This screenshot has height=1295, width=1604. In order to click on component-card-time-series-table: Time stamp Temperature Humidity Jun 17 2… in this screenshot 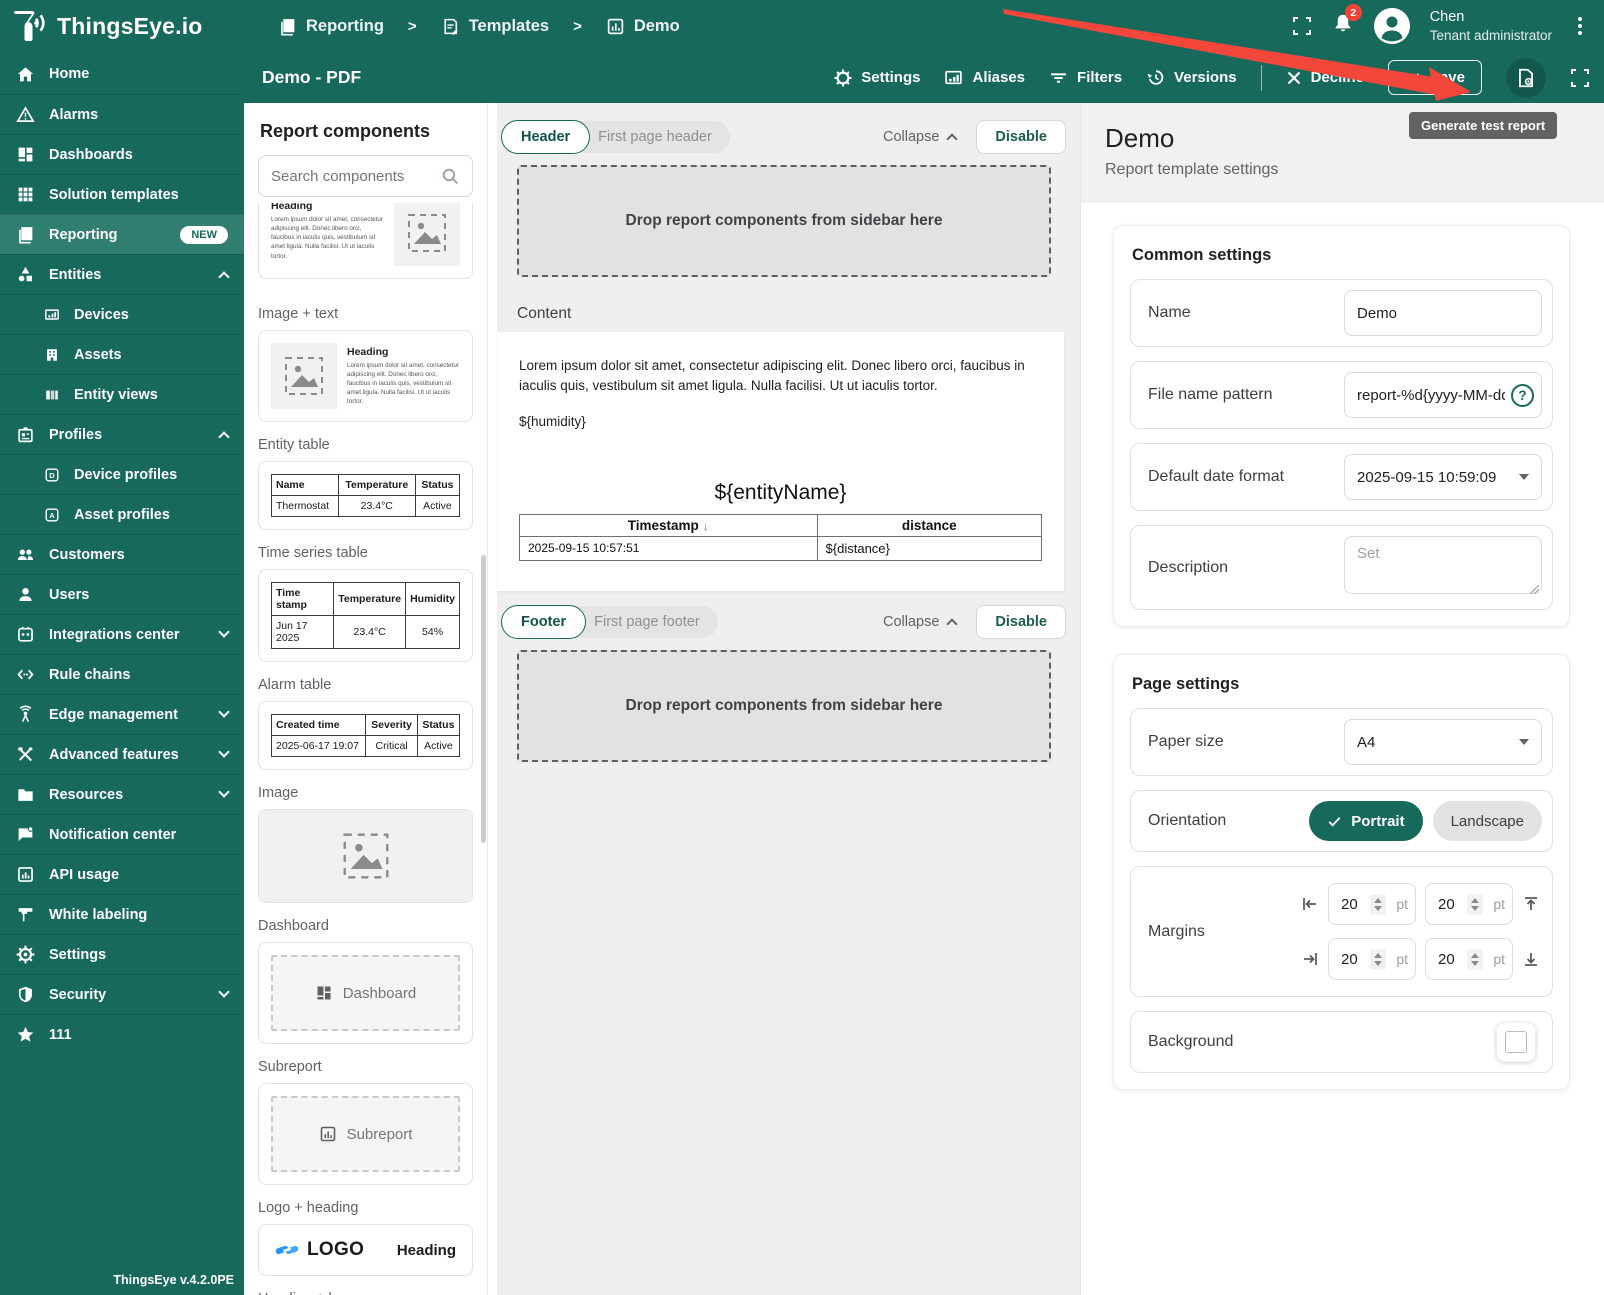, I will do `click(365, 615)`.